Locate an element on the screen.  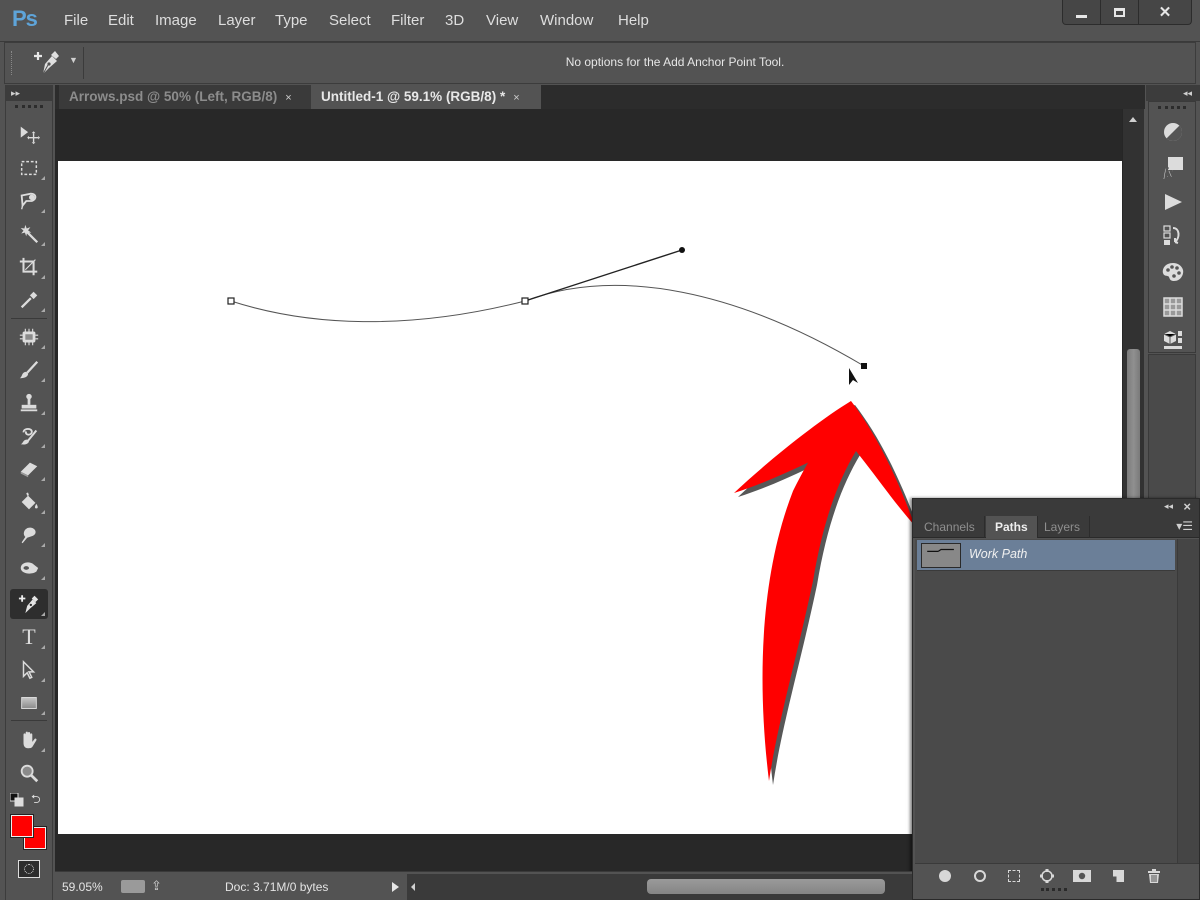
3d-panel-button is located at coordinates (1173, 340).